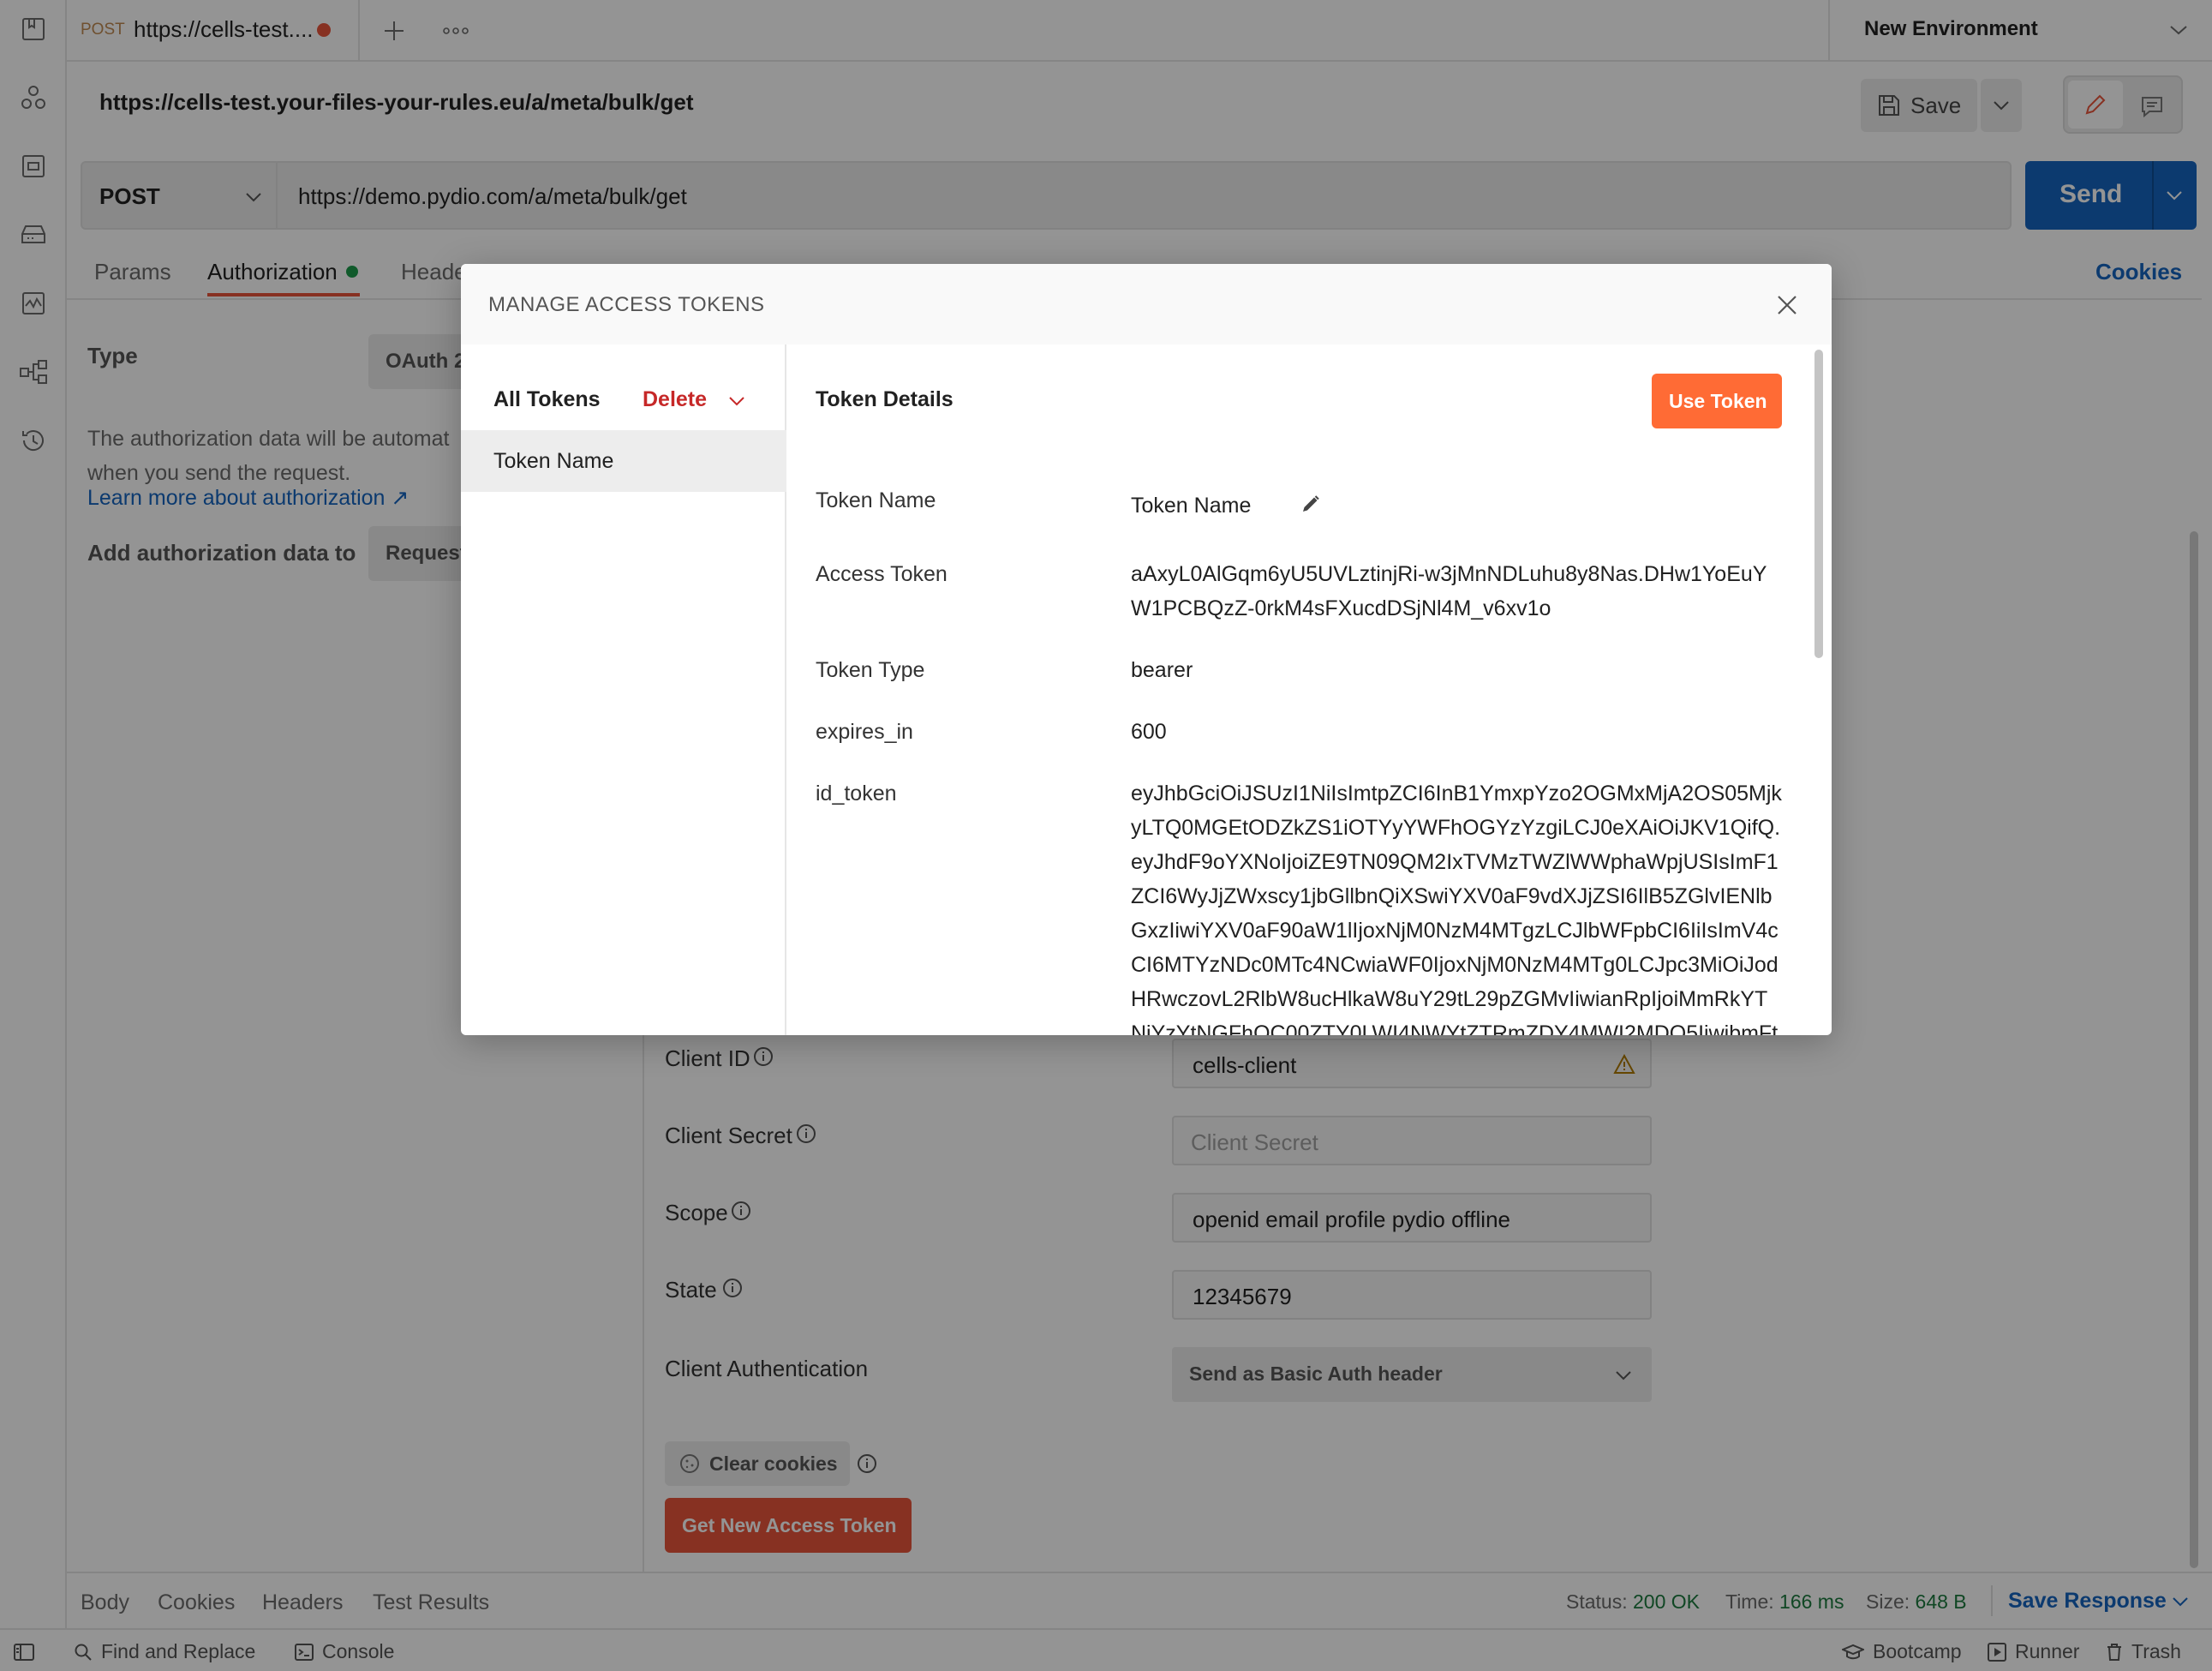 The height and width of the screenshot is (1671, 2212). Describe the element at coordinates (876, 500) in the screenshot. I see `detail-key: Token Name` at that location.